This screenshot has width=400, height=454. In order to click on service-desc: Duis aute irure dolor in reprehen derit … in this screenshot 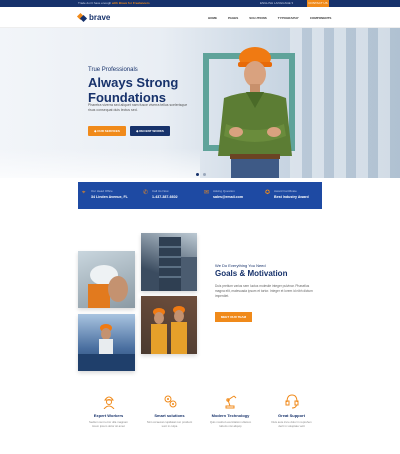, I will do `click(291, 424)`.